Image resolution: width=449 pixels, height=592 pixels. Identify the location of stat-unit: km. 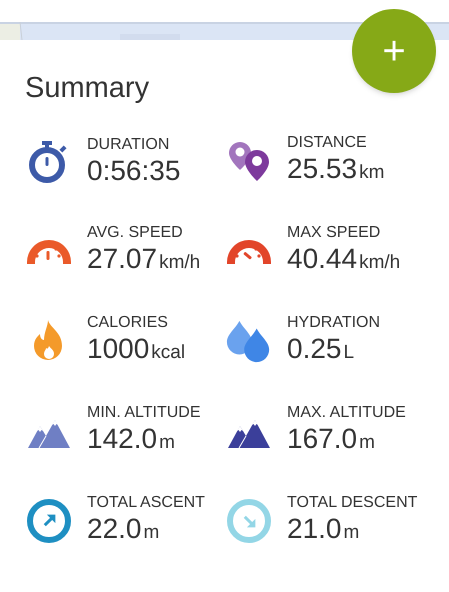
(371, 173).